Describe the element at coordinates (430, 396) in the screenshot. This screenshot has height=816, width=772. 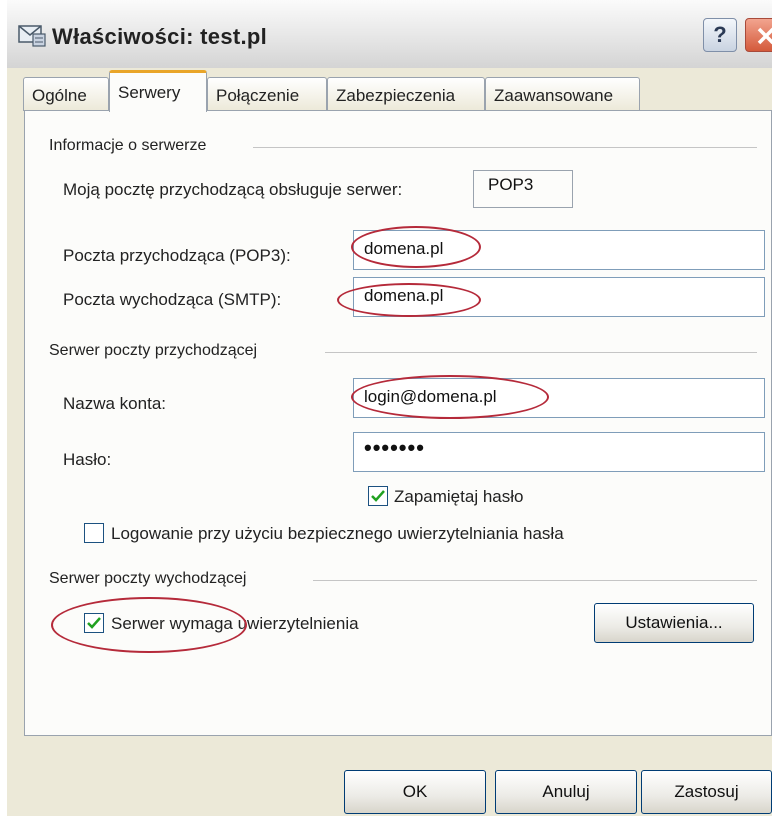
I see `account-name-value: login@domena.pl` at that location.